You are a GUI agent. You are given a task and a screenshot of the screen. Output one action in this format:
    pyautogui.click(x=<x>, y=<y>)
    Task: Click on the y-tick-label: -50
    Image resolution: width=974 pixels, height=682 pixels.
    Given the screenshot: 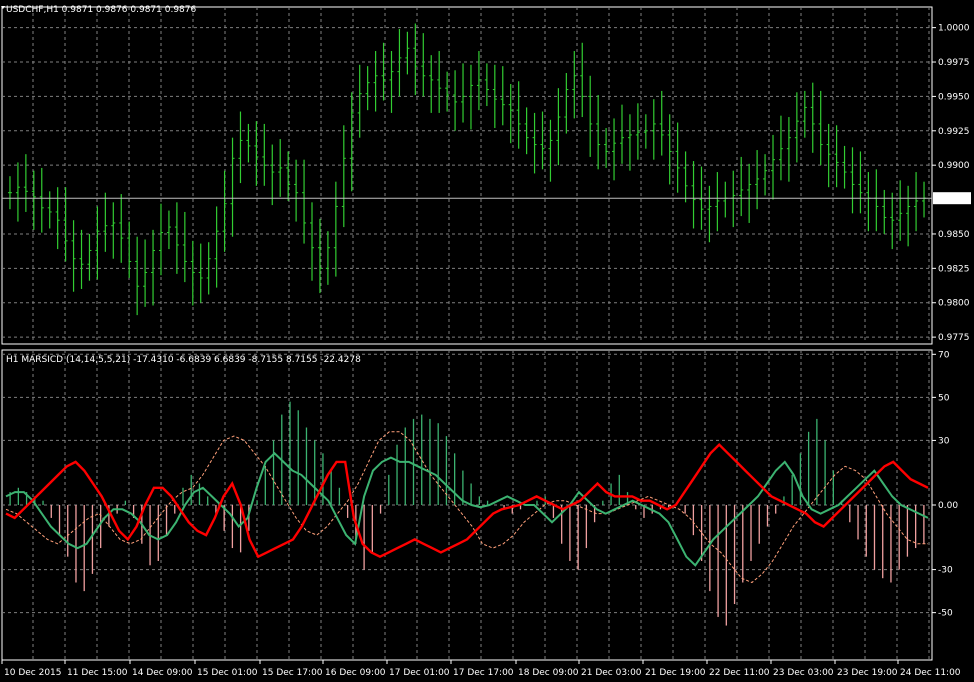 What is the action you would take?
    pyautogui.click(x=945, y=614)
    